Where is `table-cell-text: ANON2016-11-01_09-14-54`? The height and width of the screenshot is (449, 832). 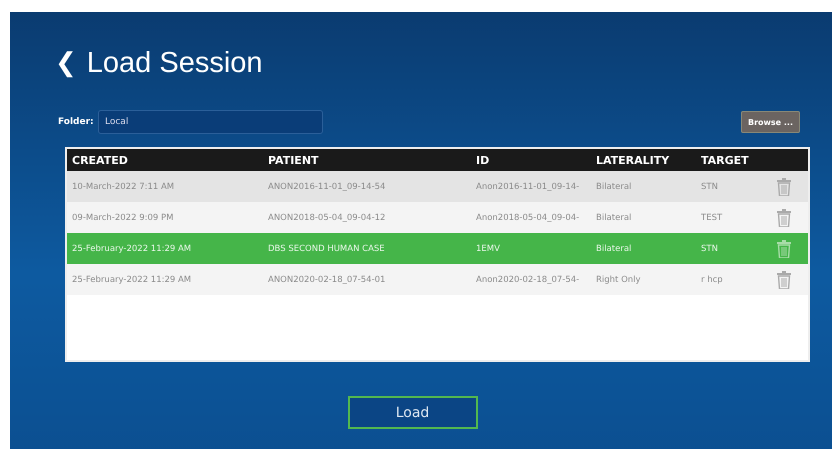 table-cell-text: ANON2016-11-01_09-14-54 is located at coordinates (327, 187).